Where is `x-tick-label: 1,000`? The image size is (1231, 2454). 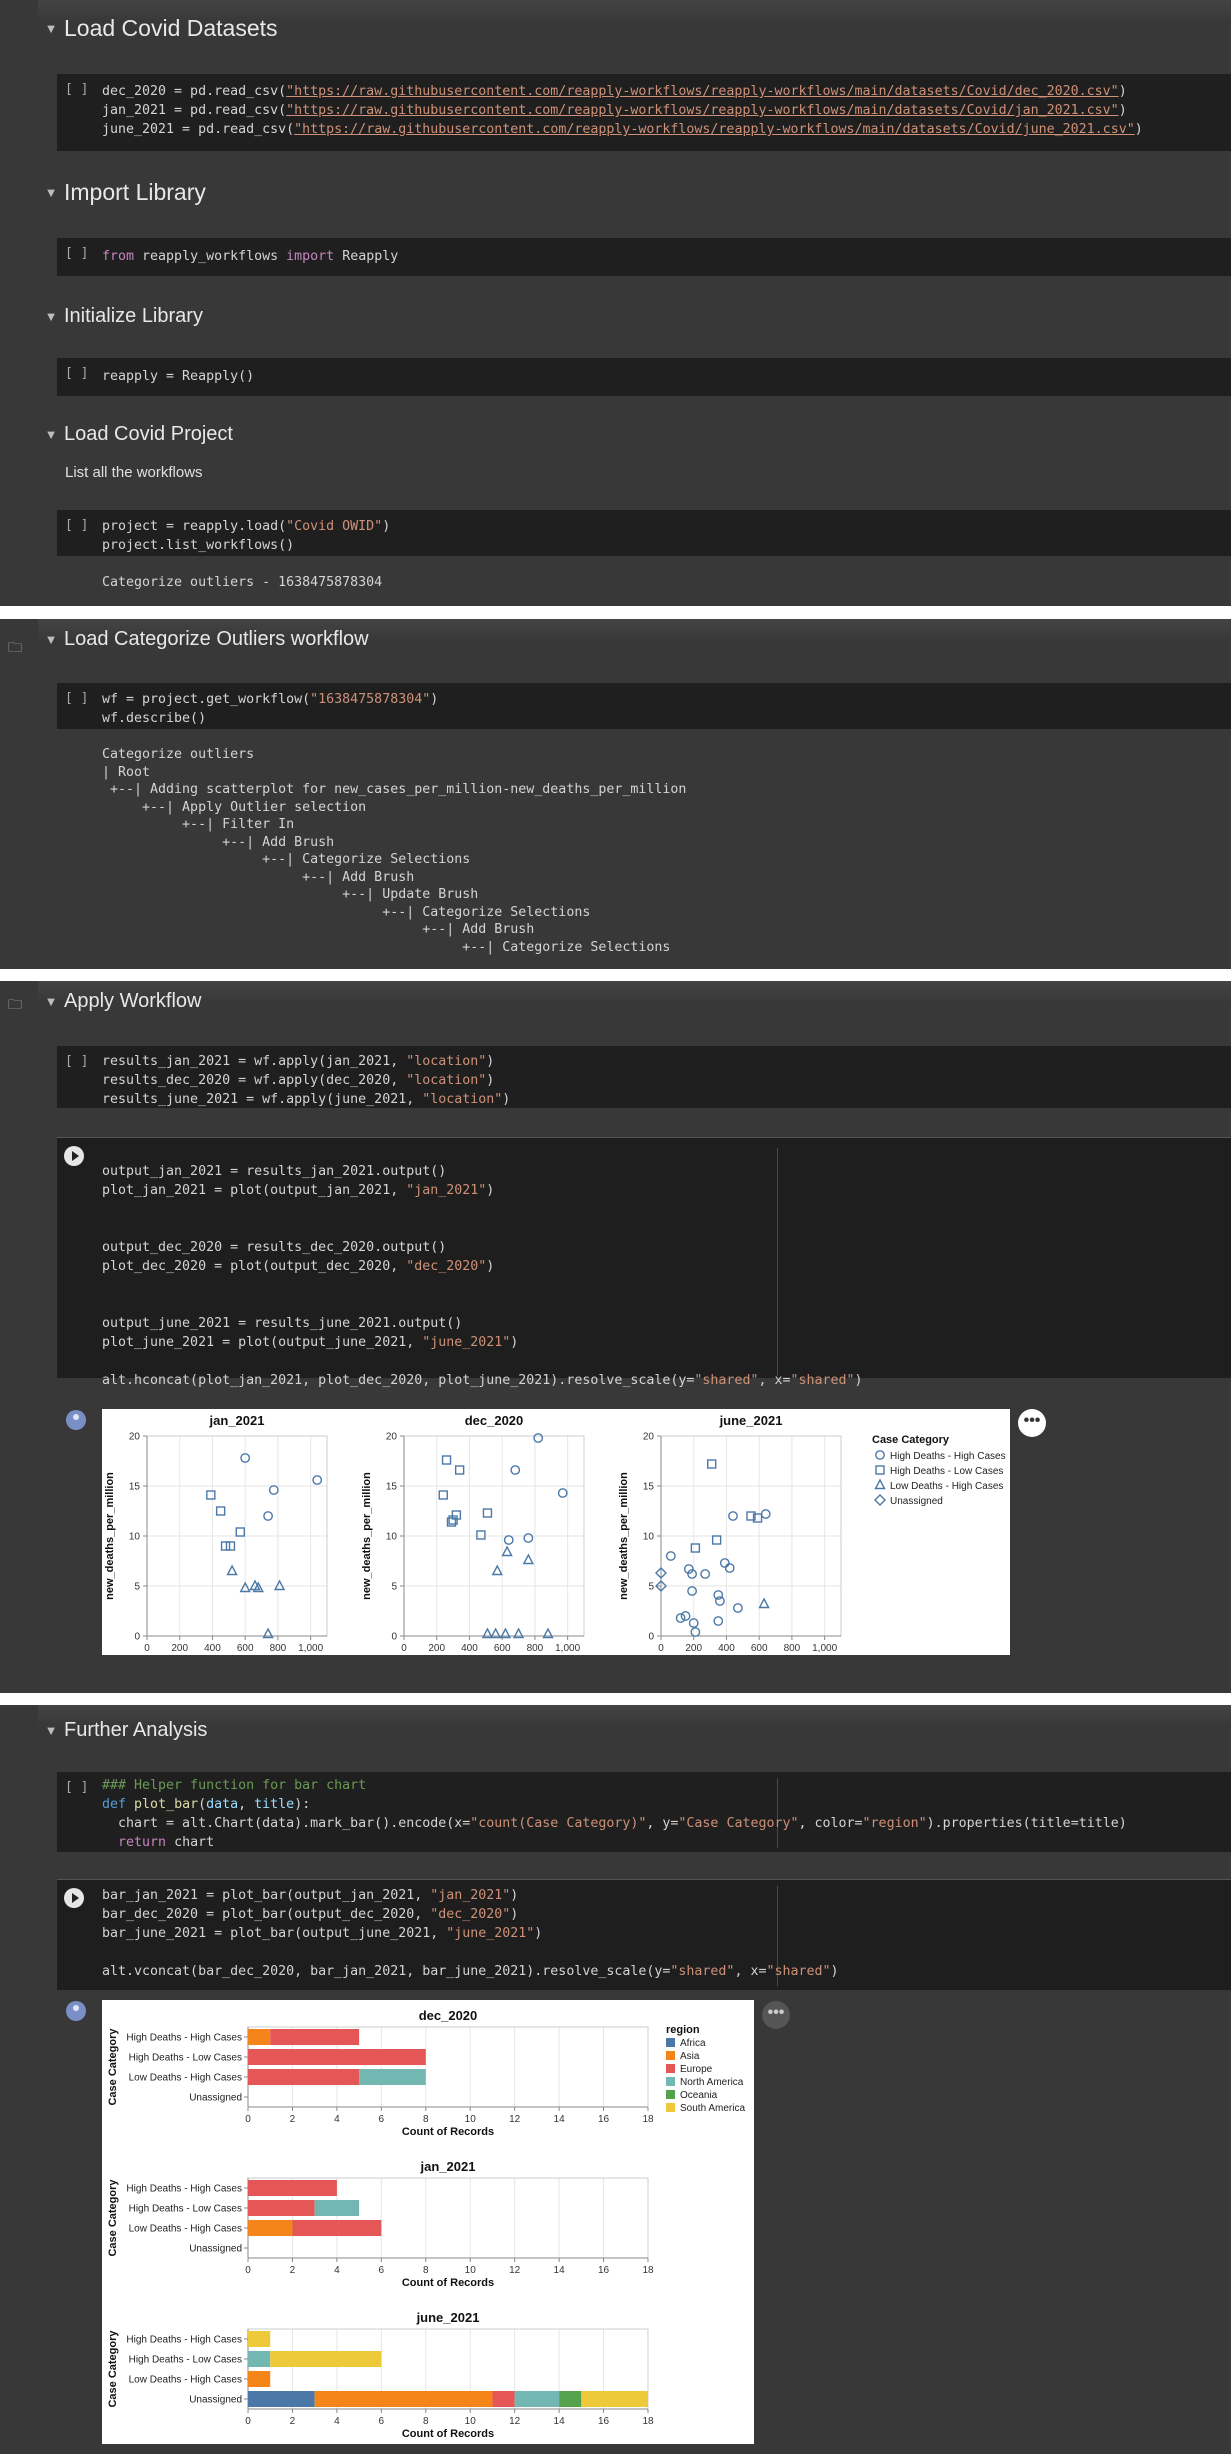
x-tick-label: 1,000 is located at coordinates (567, 1648).